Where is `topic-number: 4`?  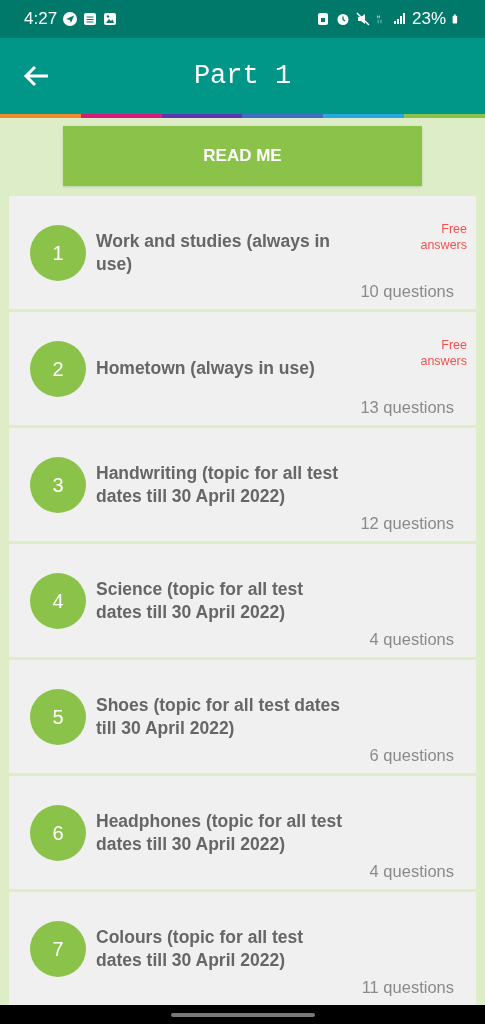 topic-number: 4 is located at coordinates (58, 600).